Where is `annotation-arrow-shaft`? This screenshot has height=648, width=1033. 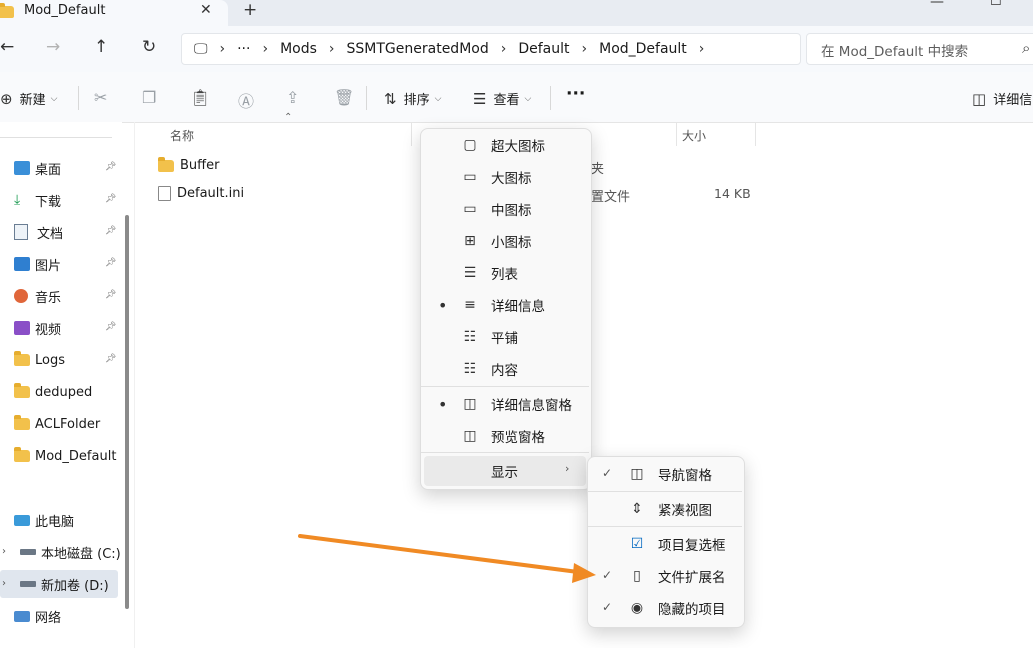
annotation-arrow-shaft is located at coordinates (439, 554).